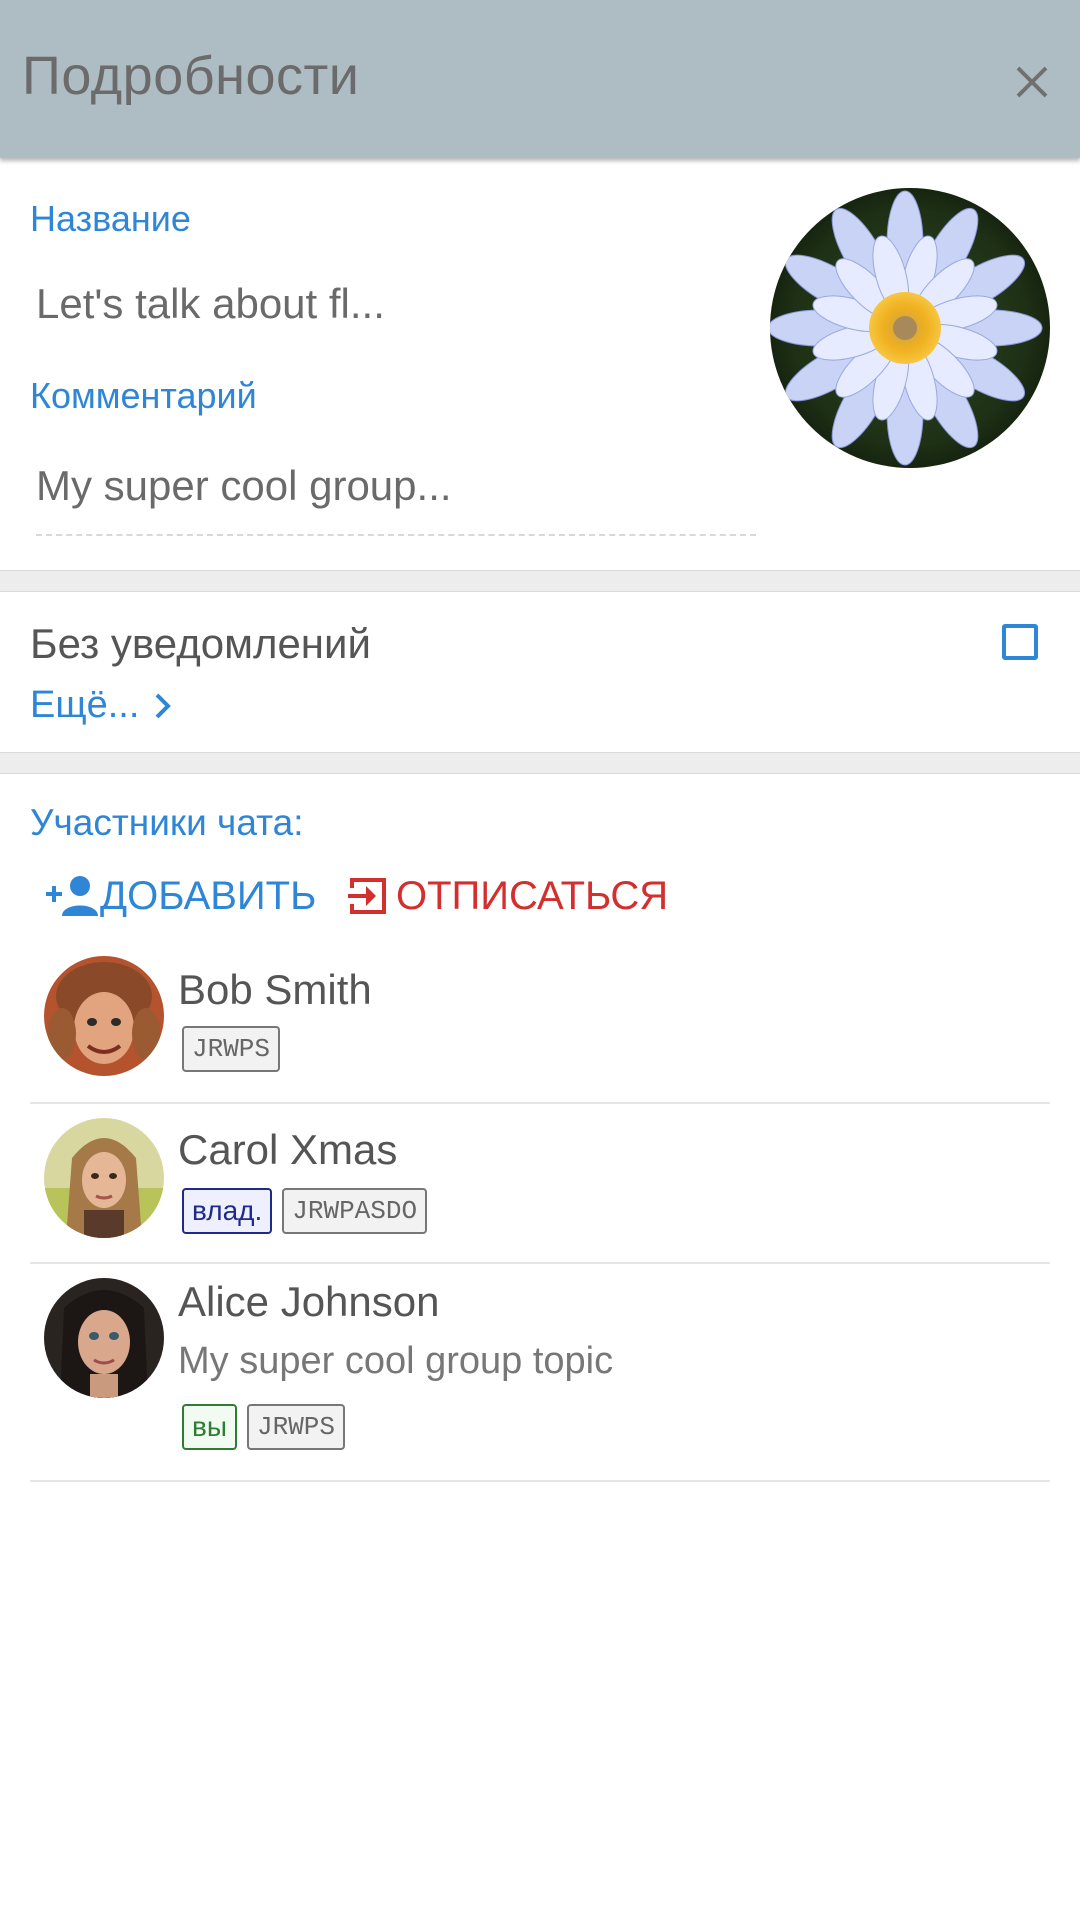 The width and height of the screenshot is (1080, 1920). I want to click on add-member-button: ДОБАВИТЬ, so click(180, 896).